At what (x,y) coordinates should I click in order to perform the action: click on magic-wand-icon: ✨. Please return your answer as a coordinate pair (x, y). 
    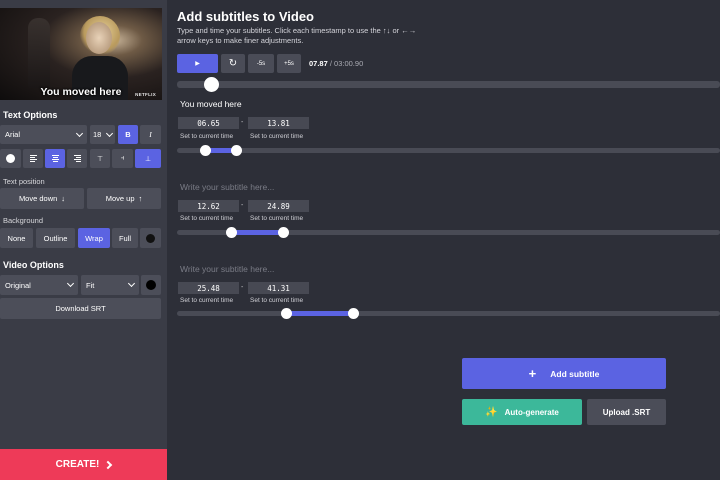
    Looking at the image, I should click on (491, 412).